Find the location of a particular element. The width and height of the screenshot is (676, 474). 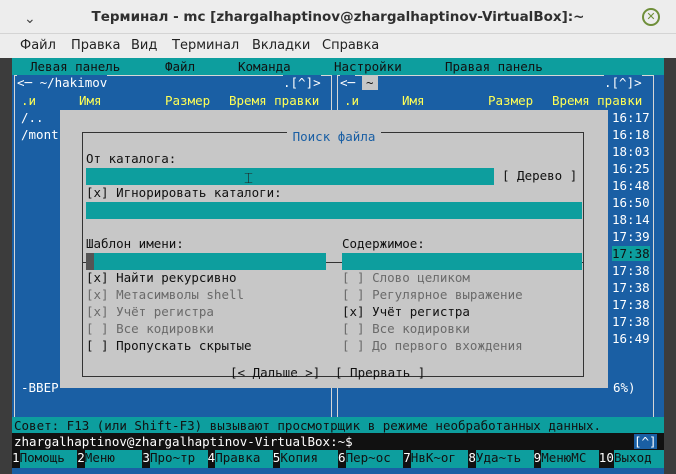

fkey-button: Копия is located at coordinates (309, 459).